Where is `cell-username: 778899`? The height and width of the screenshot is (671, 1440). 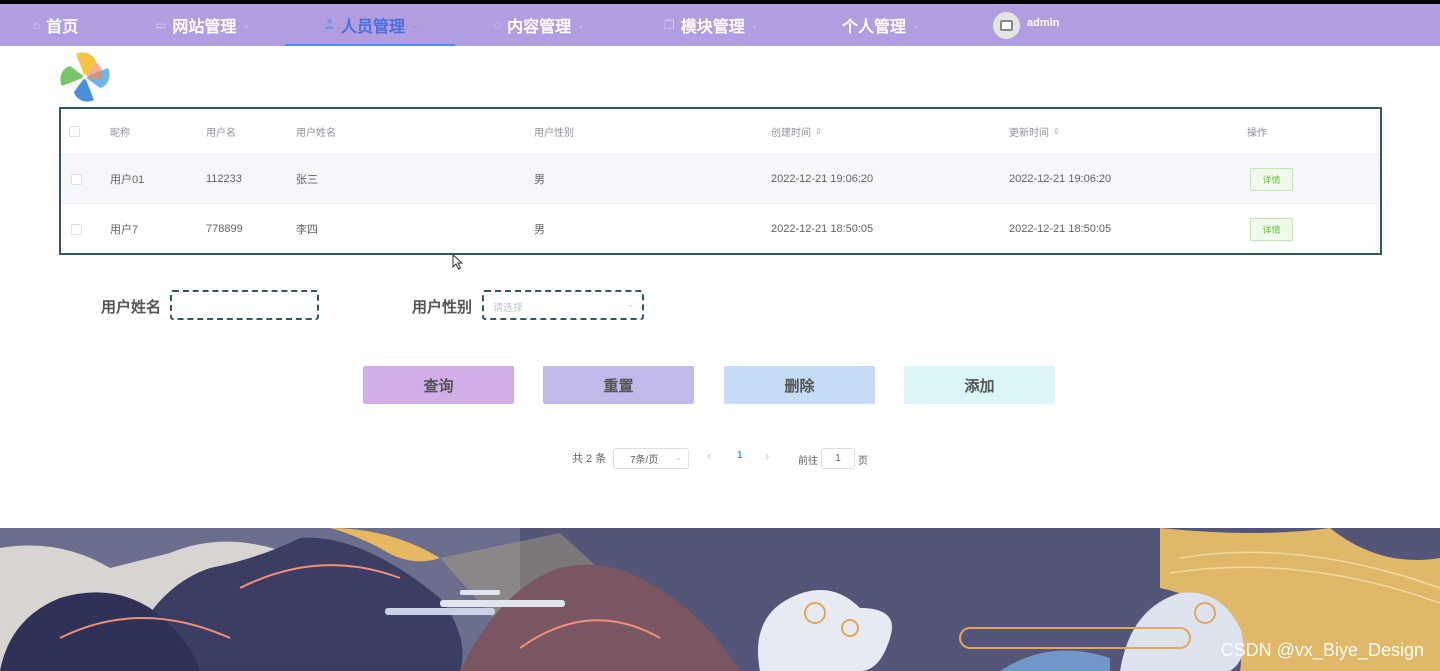 cell-username: 778899 is located at coordinates (224, 229).